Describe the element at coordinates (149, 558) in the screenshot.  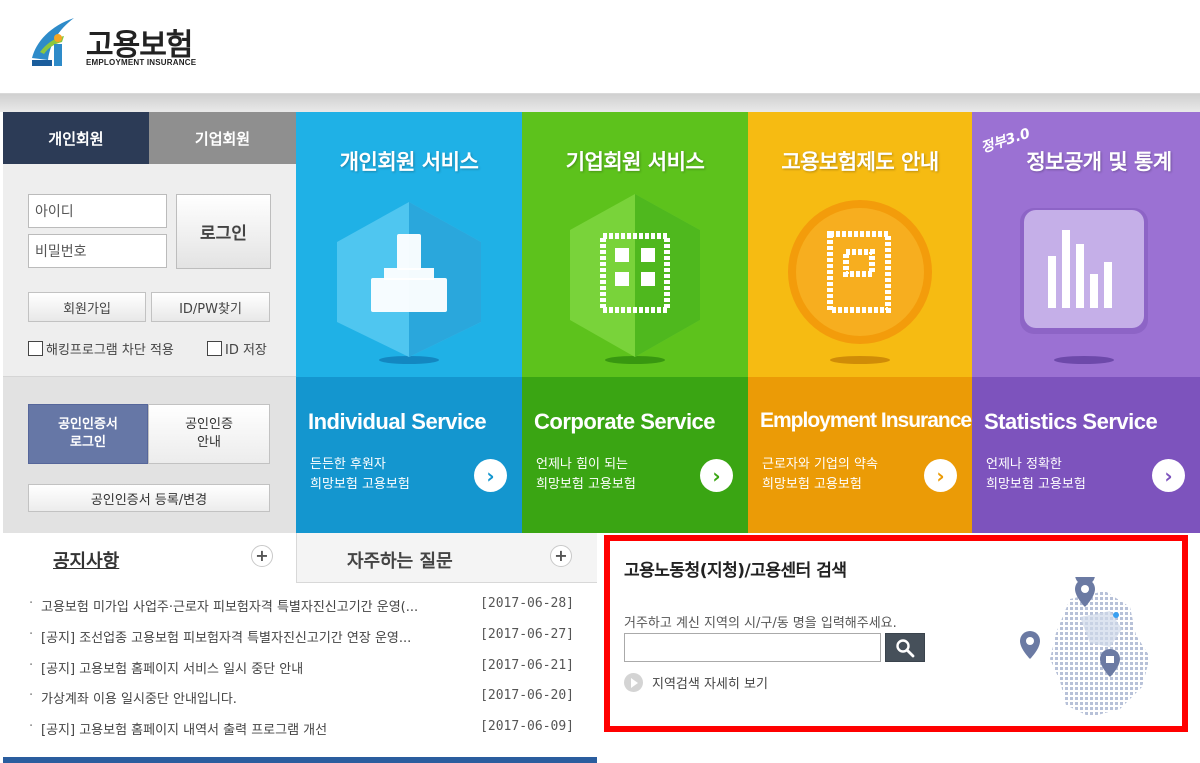
I see `tab-notice: 공지사항 +` at that location.